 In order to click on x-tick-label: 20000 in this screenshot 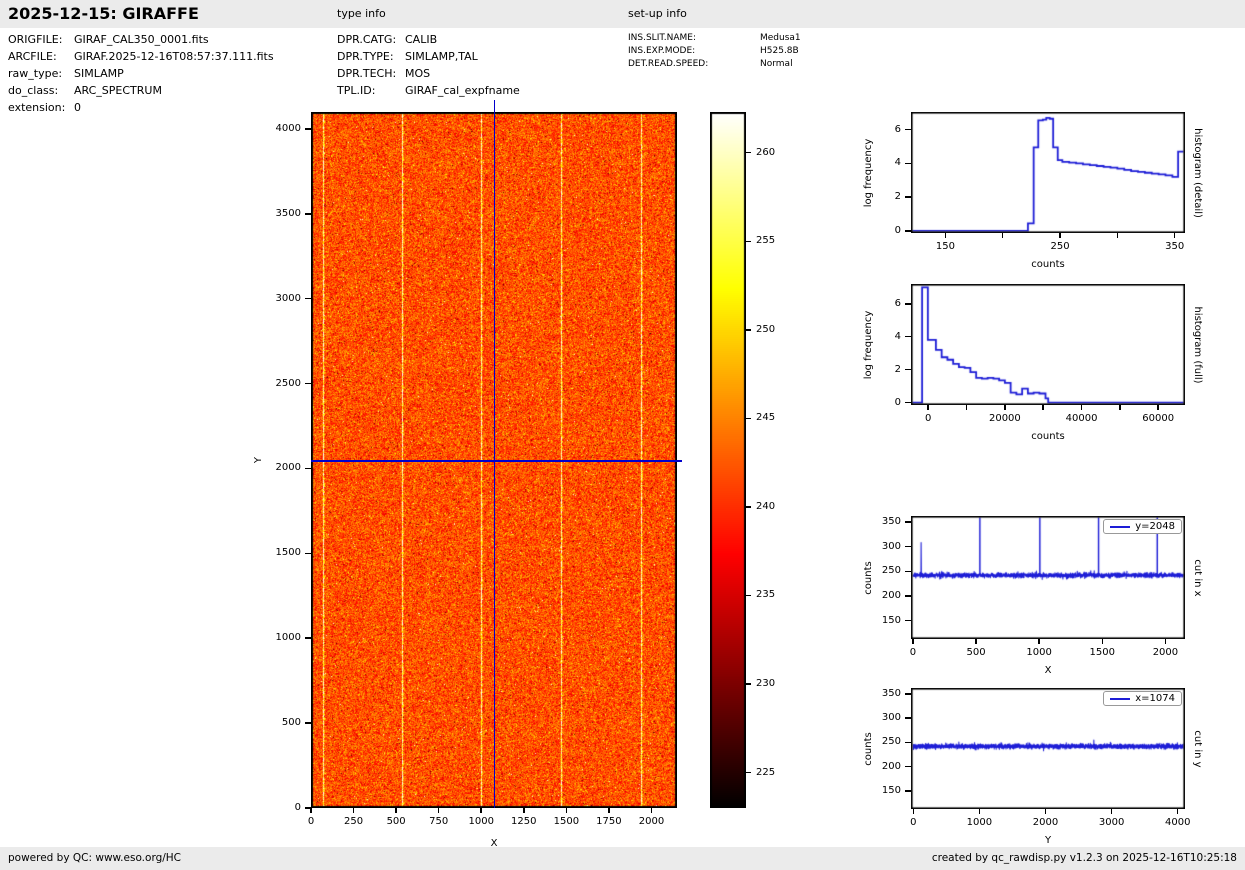, I will do `click(1004, 418)`.